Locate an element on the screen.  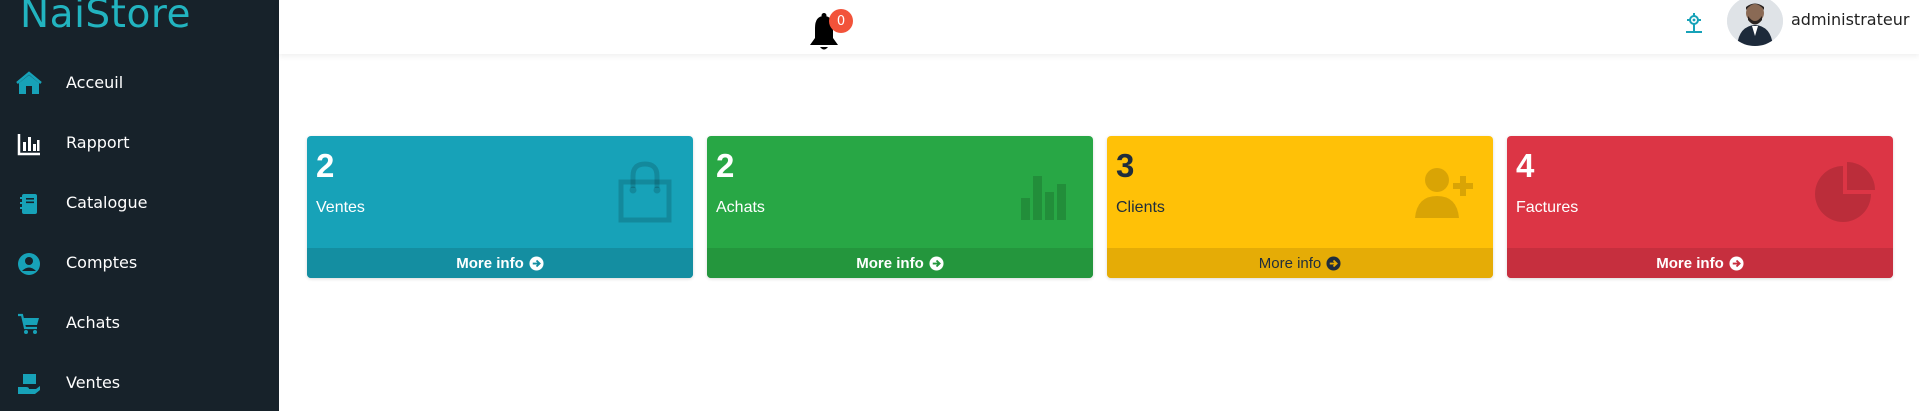
sidebar-item-comptes: Comptes is located at coordinates (139, 264).